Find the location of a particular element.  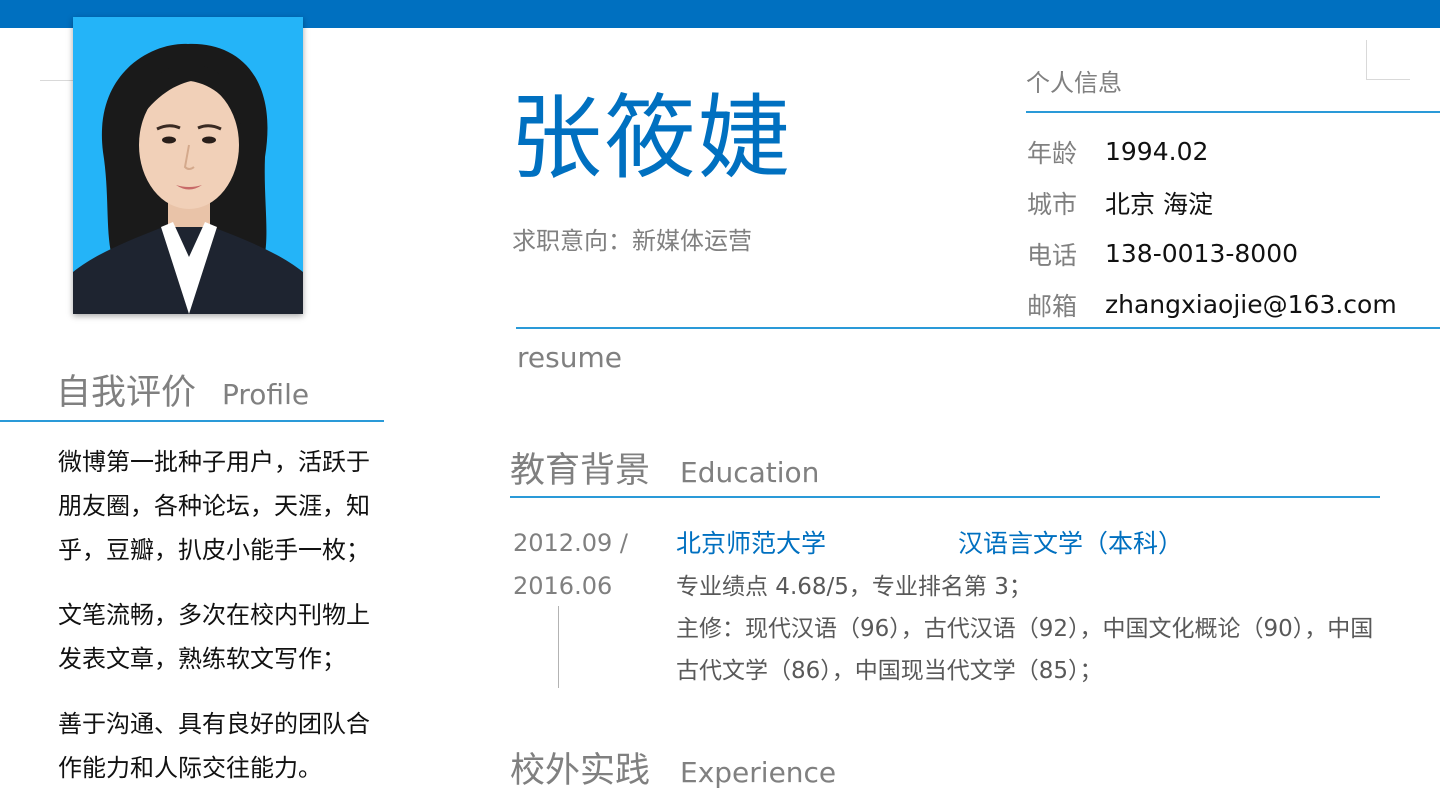

profile-title-en: Profile is located at coordinates (266, 394).